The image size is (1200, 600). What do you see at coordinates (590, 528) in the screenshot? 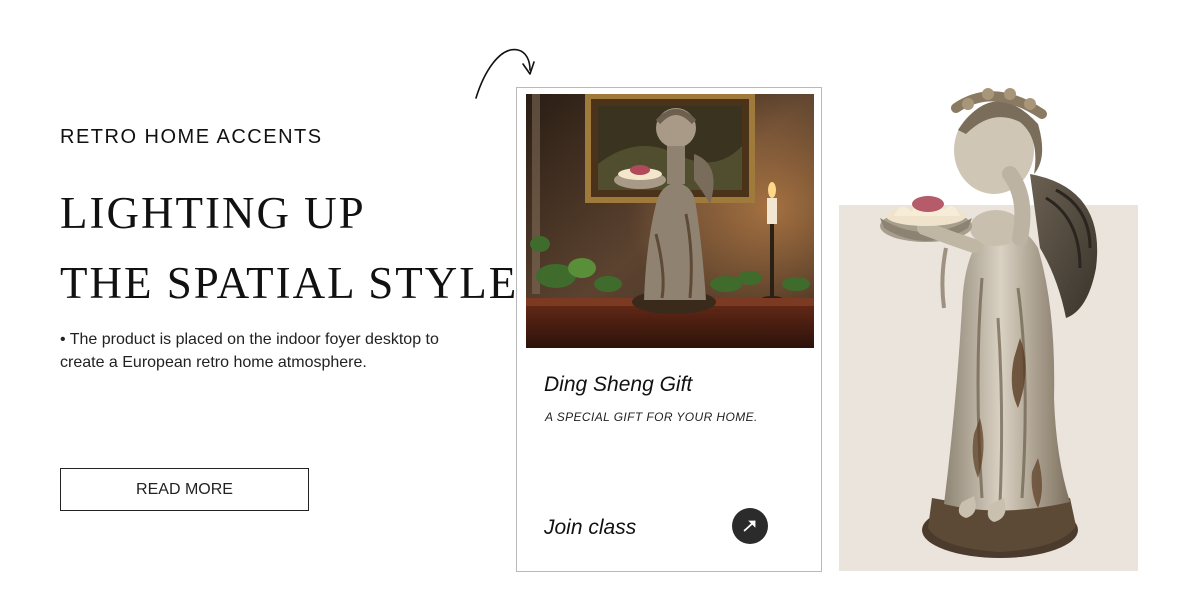
I see `join-class-link: Join class` at bounding box center [590, 528].